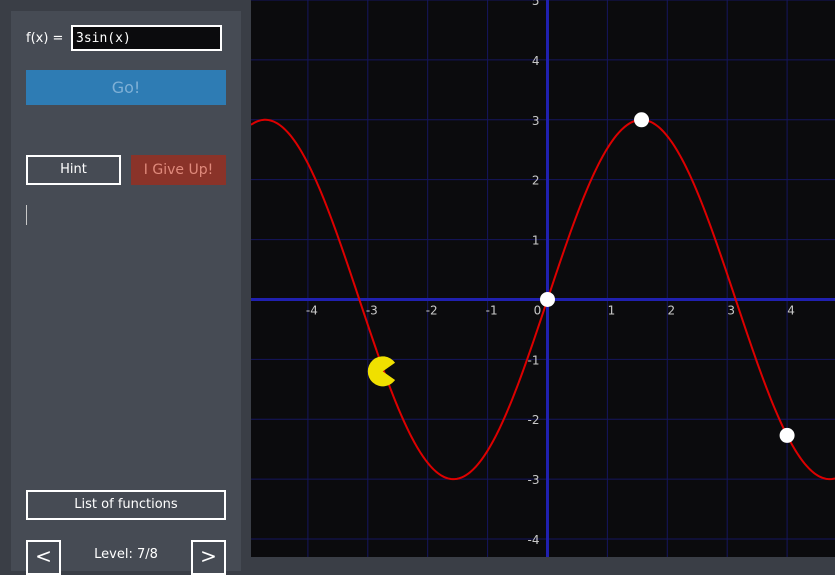 The image size is (835, 575). What do you see at coordinates (73, 170) in the screenshot?
I see `hint-button: Hint` at bounding box center [73, 170].